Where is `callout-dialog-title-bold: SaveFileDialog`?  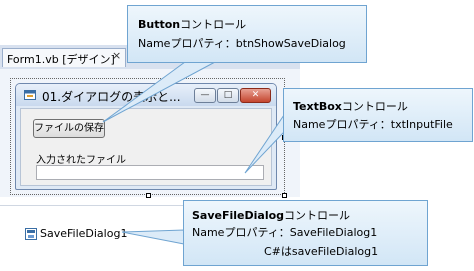
callout-dialog-title-bold: SaveFileDialog is located at coordinates (238, 215).